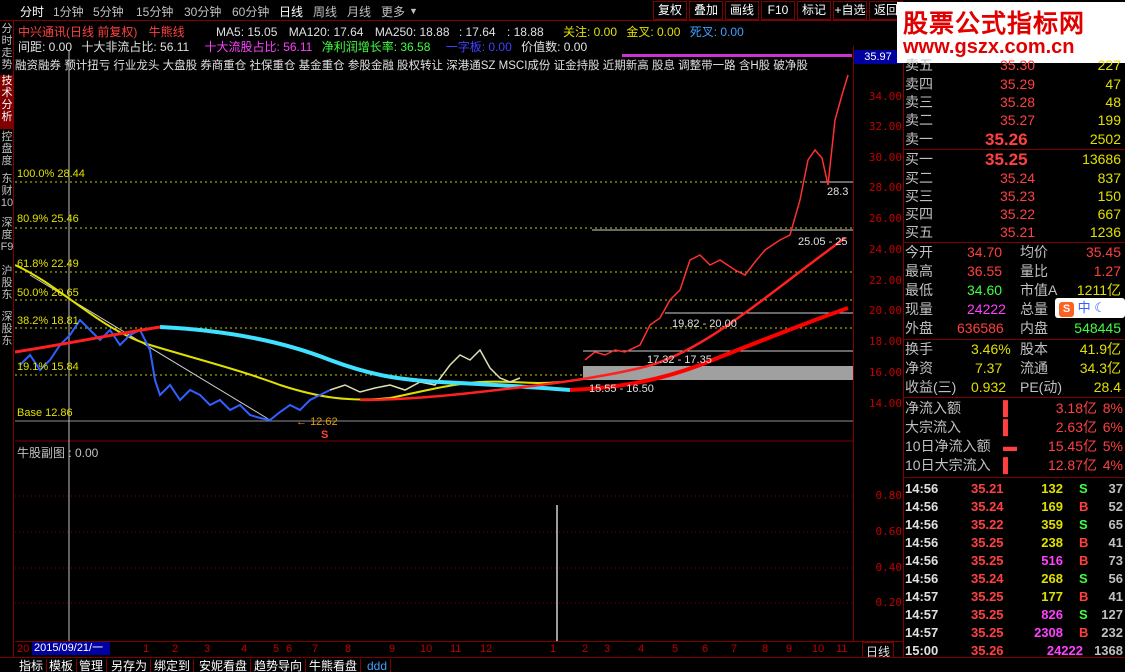  Describe the element at coordinates (202, 11) in the screenshot. I see `period-tab-30min: 30分钟` at that location.